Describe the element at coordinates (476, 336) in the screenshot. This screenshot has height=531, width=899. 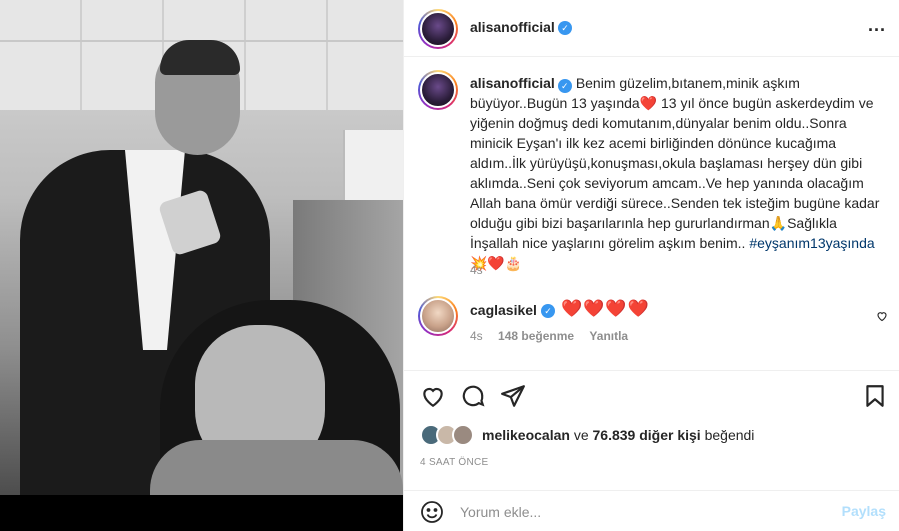
I see `comment-time: 4s` at that location.